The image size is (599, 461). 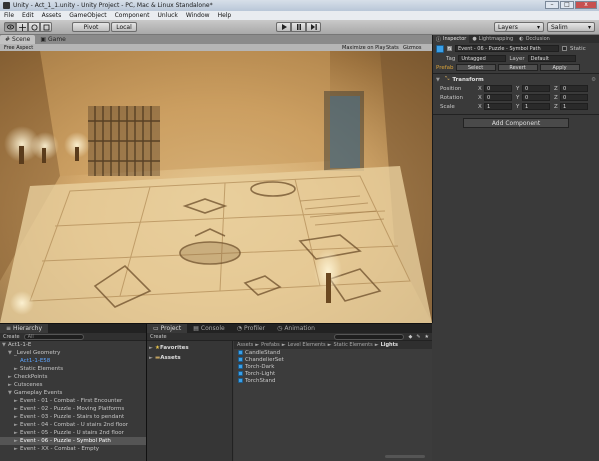 I want to click on play-button, so click(x=283, y=27).